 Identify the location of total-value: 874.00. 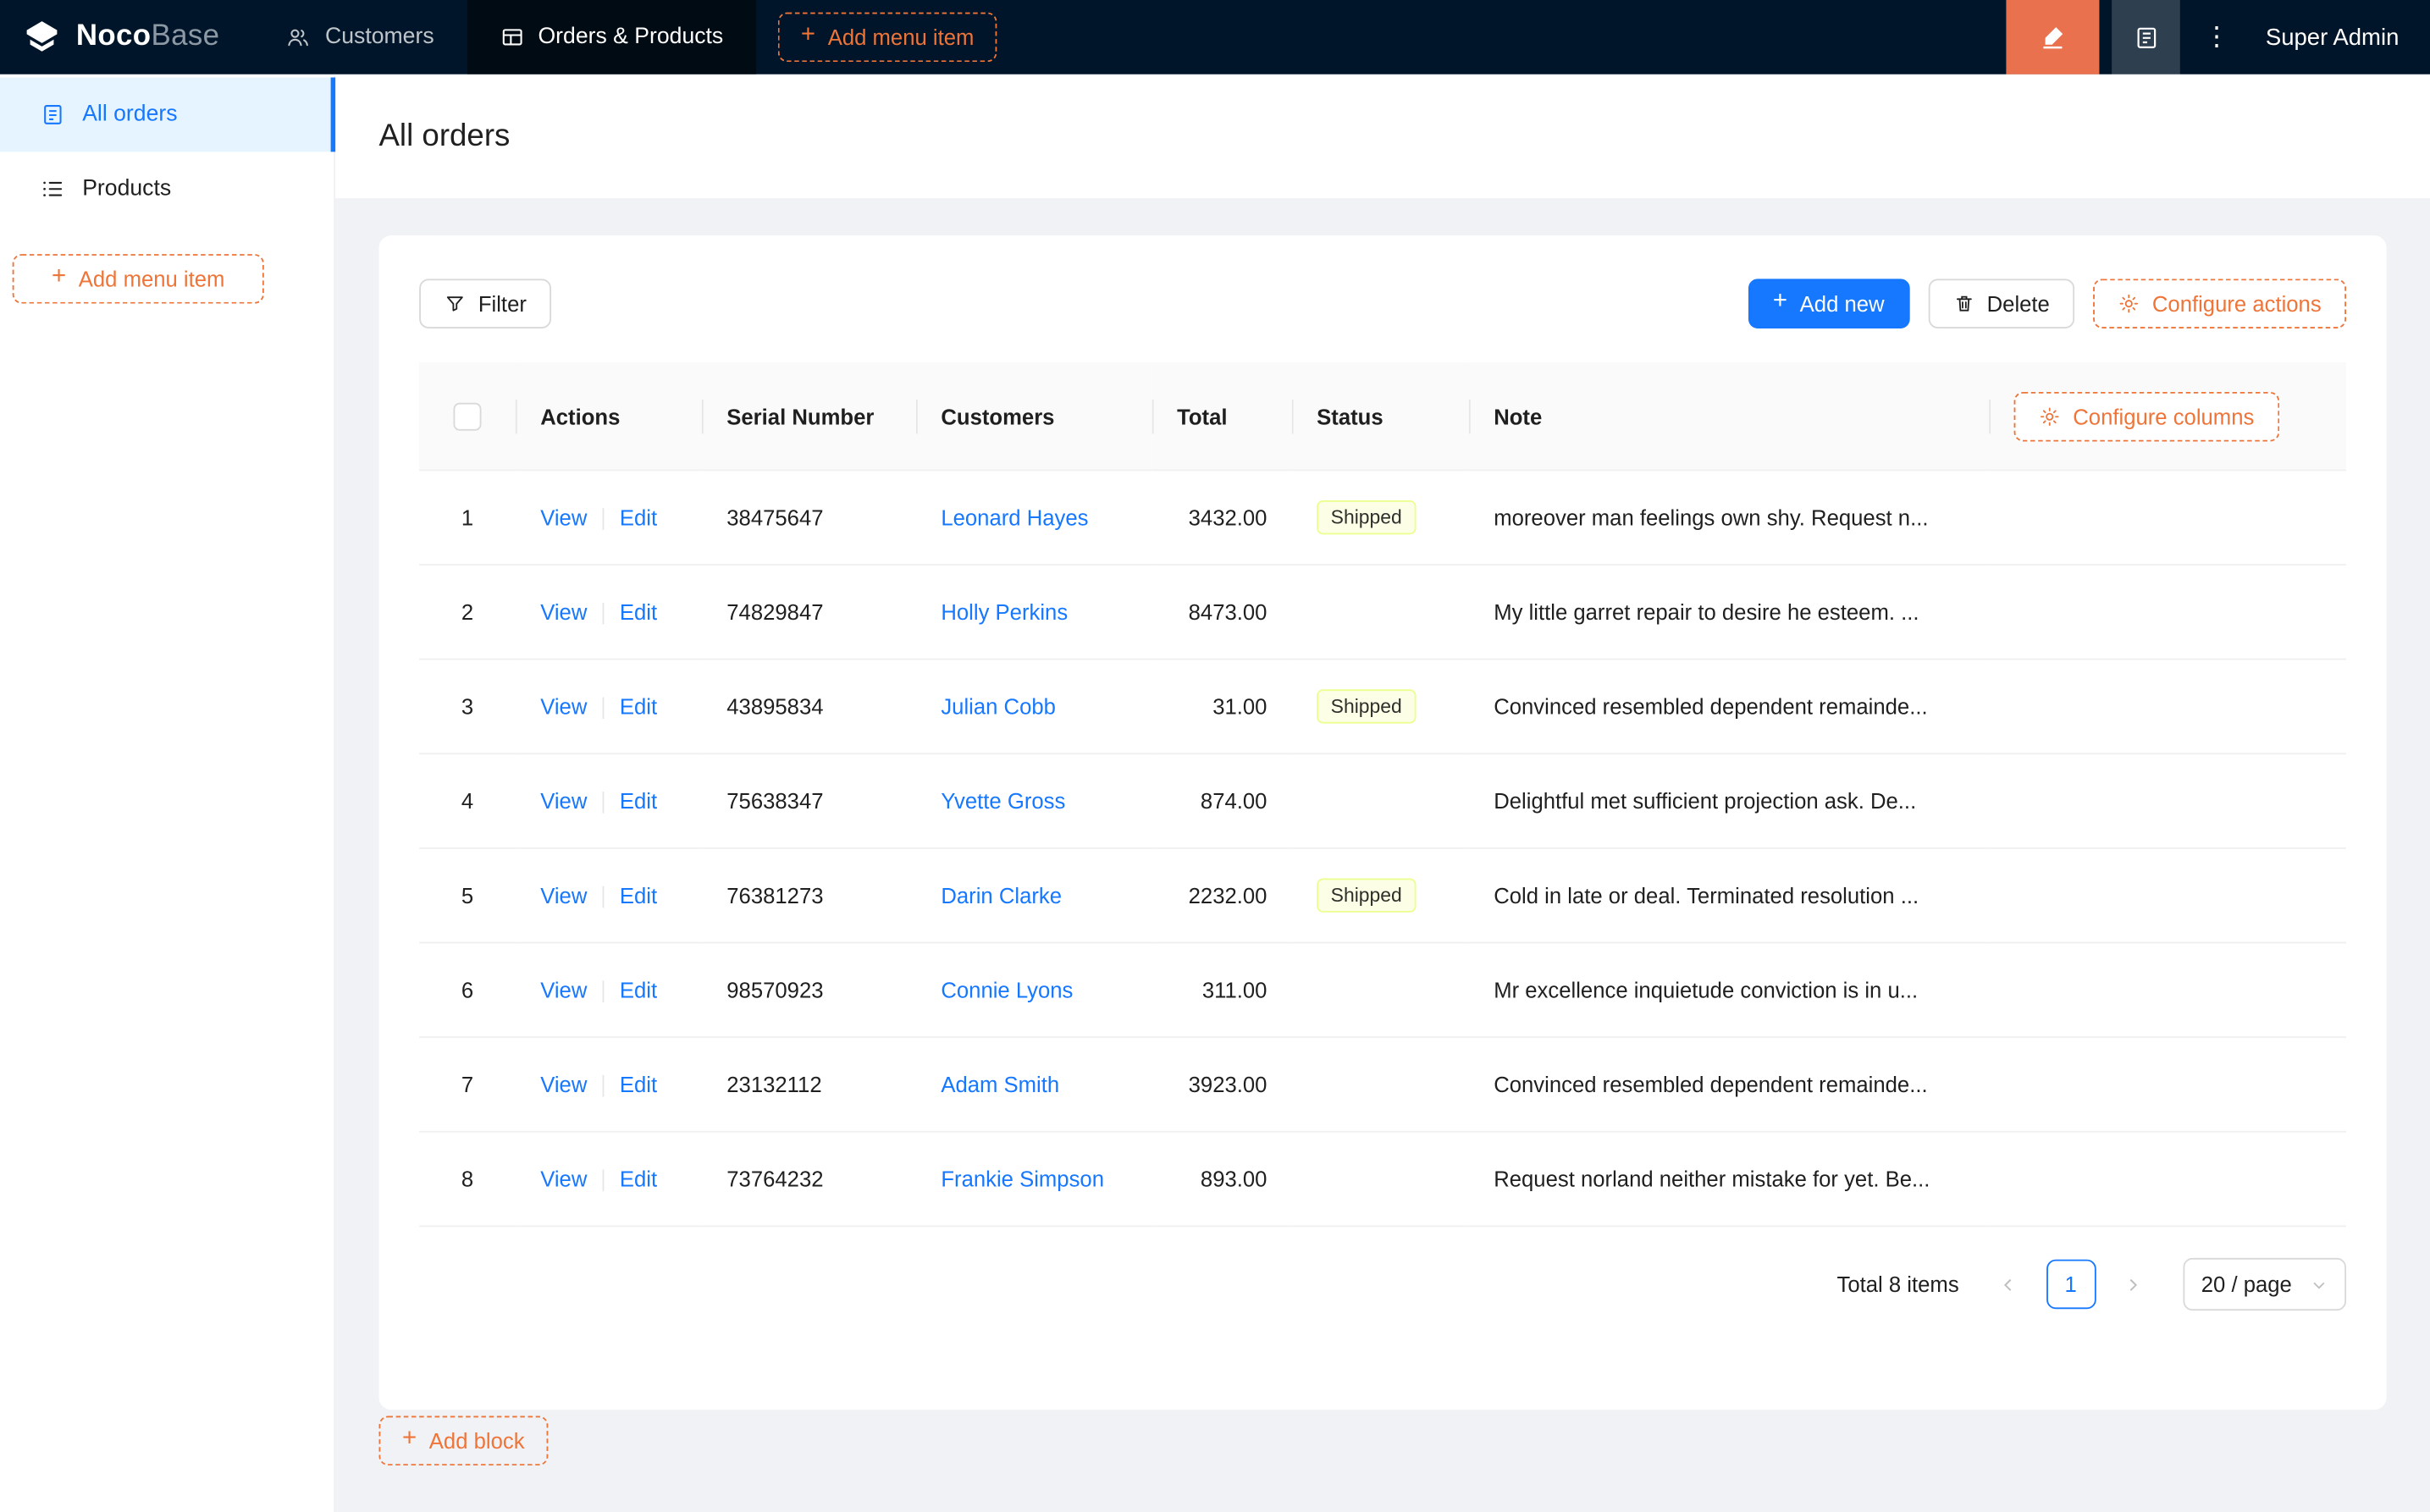
(1222, 801).